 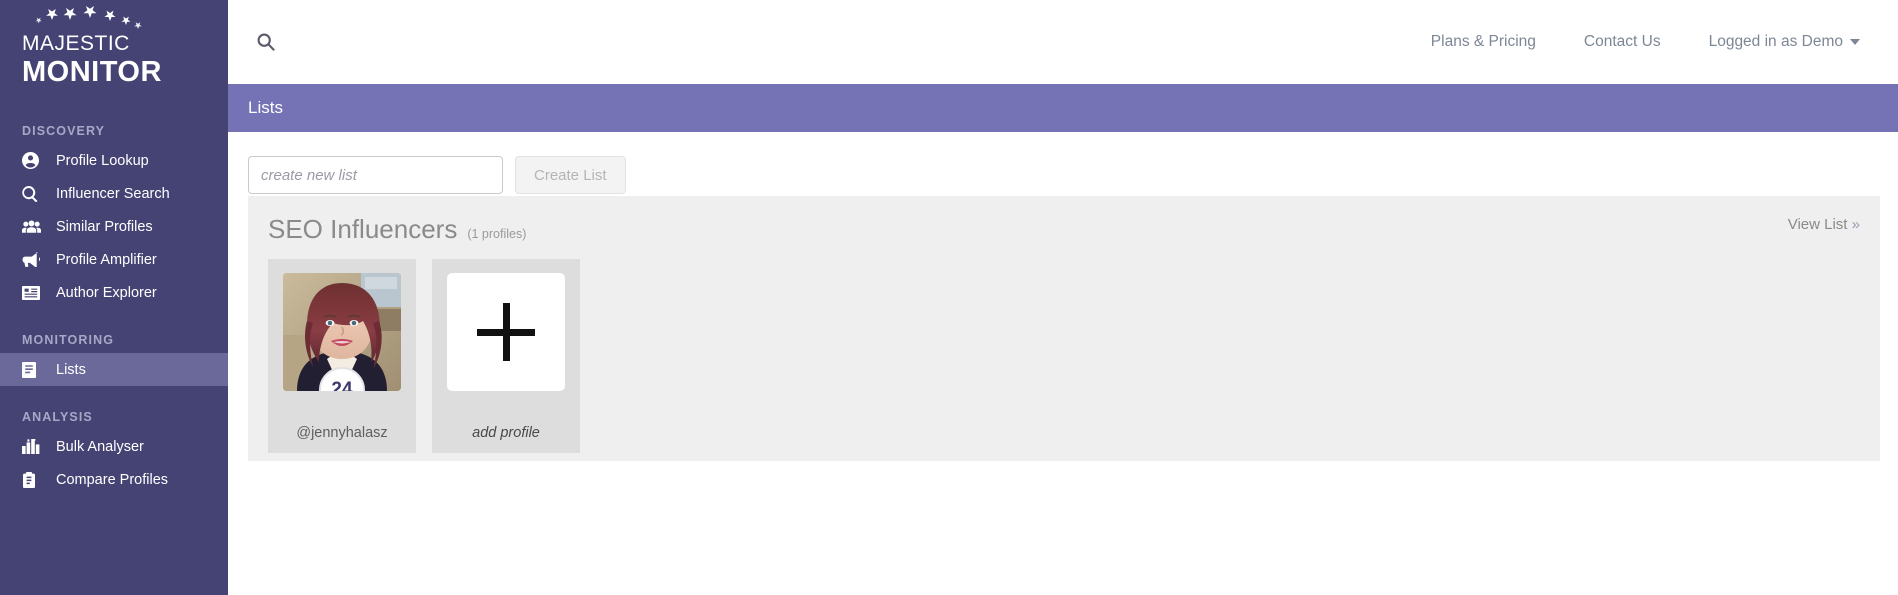 I want to click on sidebar-item-label: Profile Lookup, so click(x=102, y=160).